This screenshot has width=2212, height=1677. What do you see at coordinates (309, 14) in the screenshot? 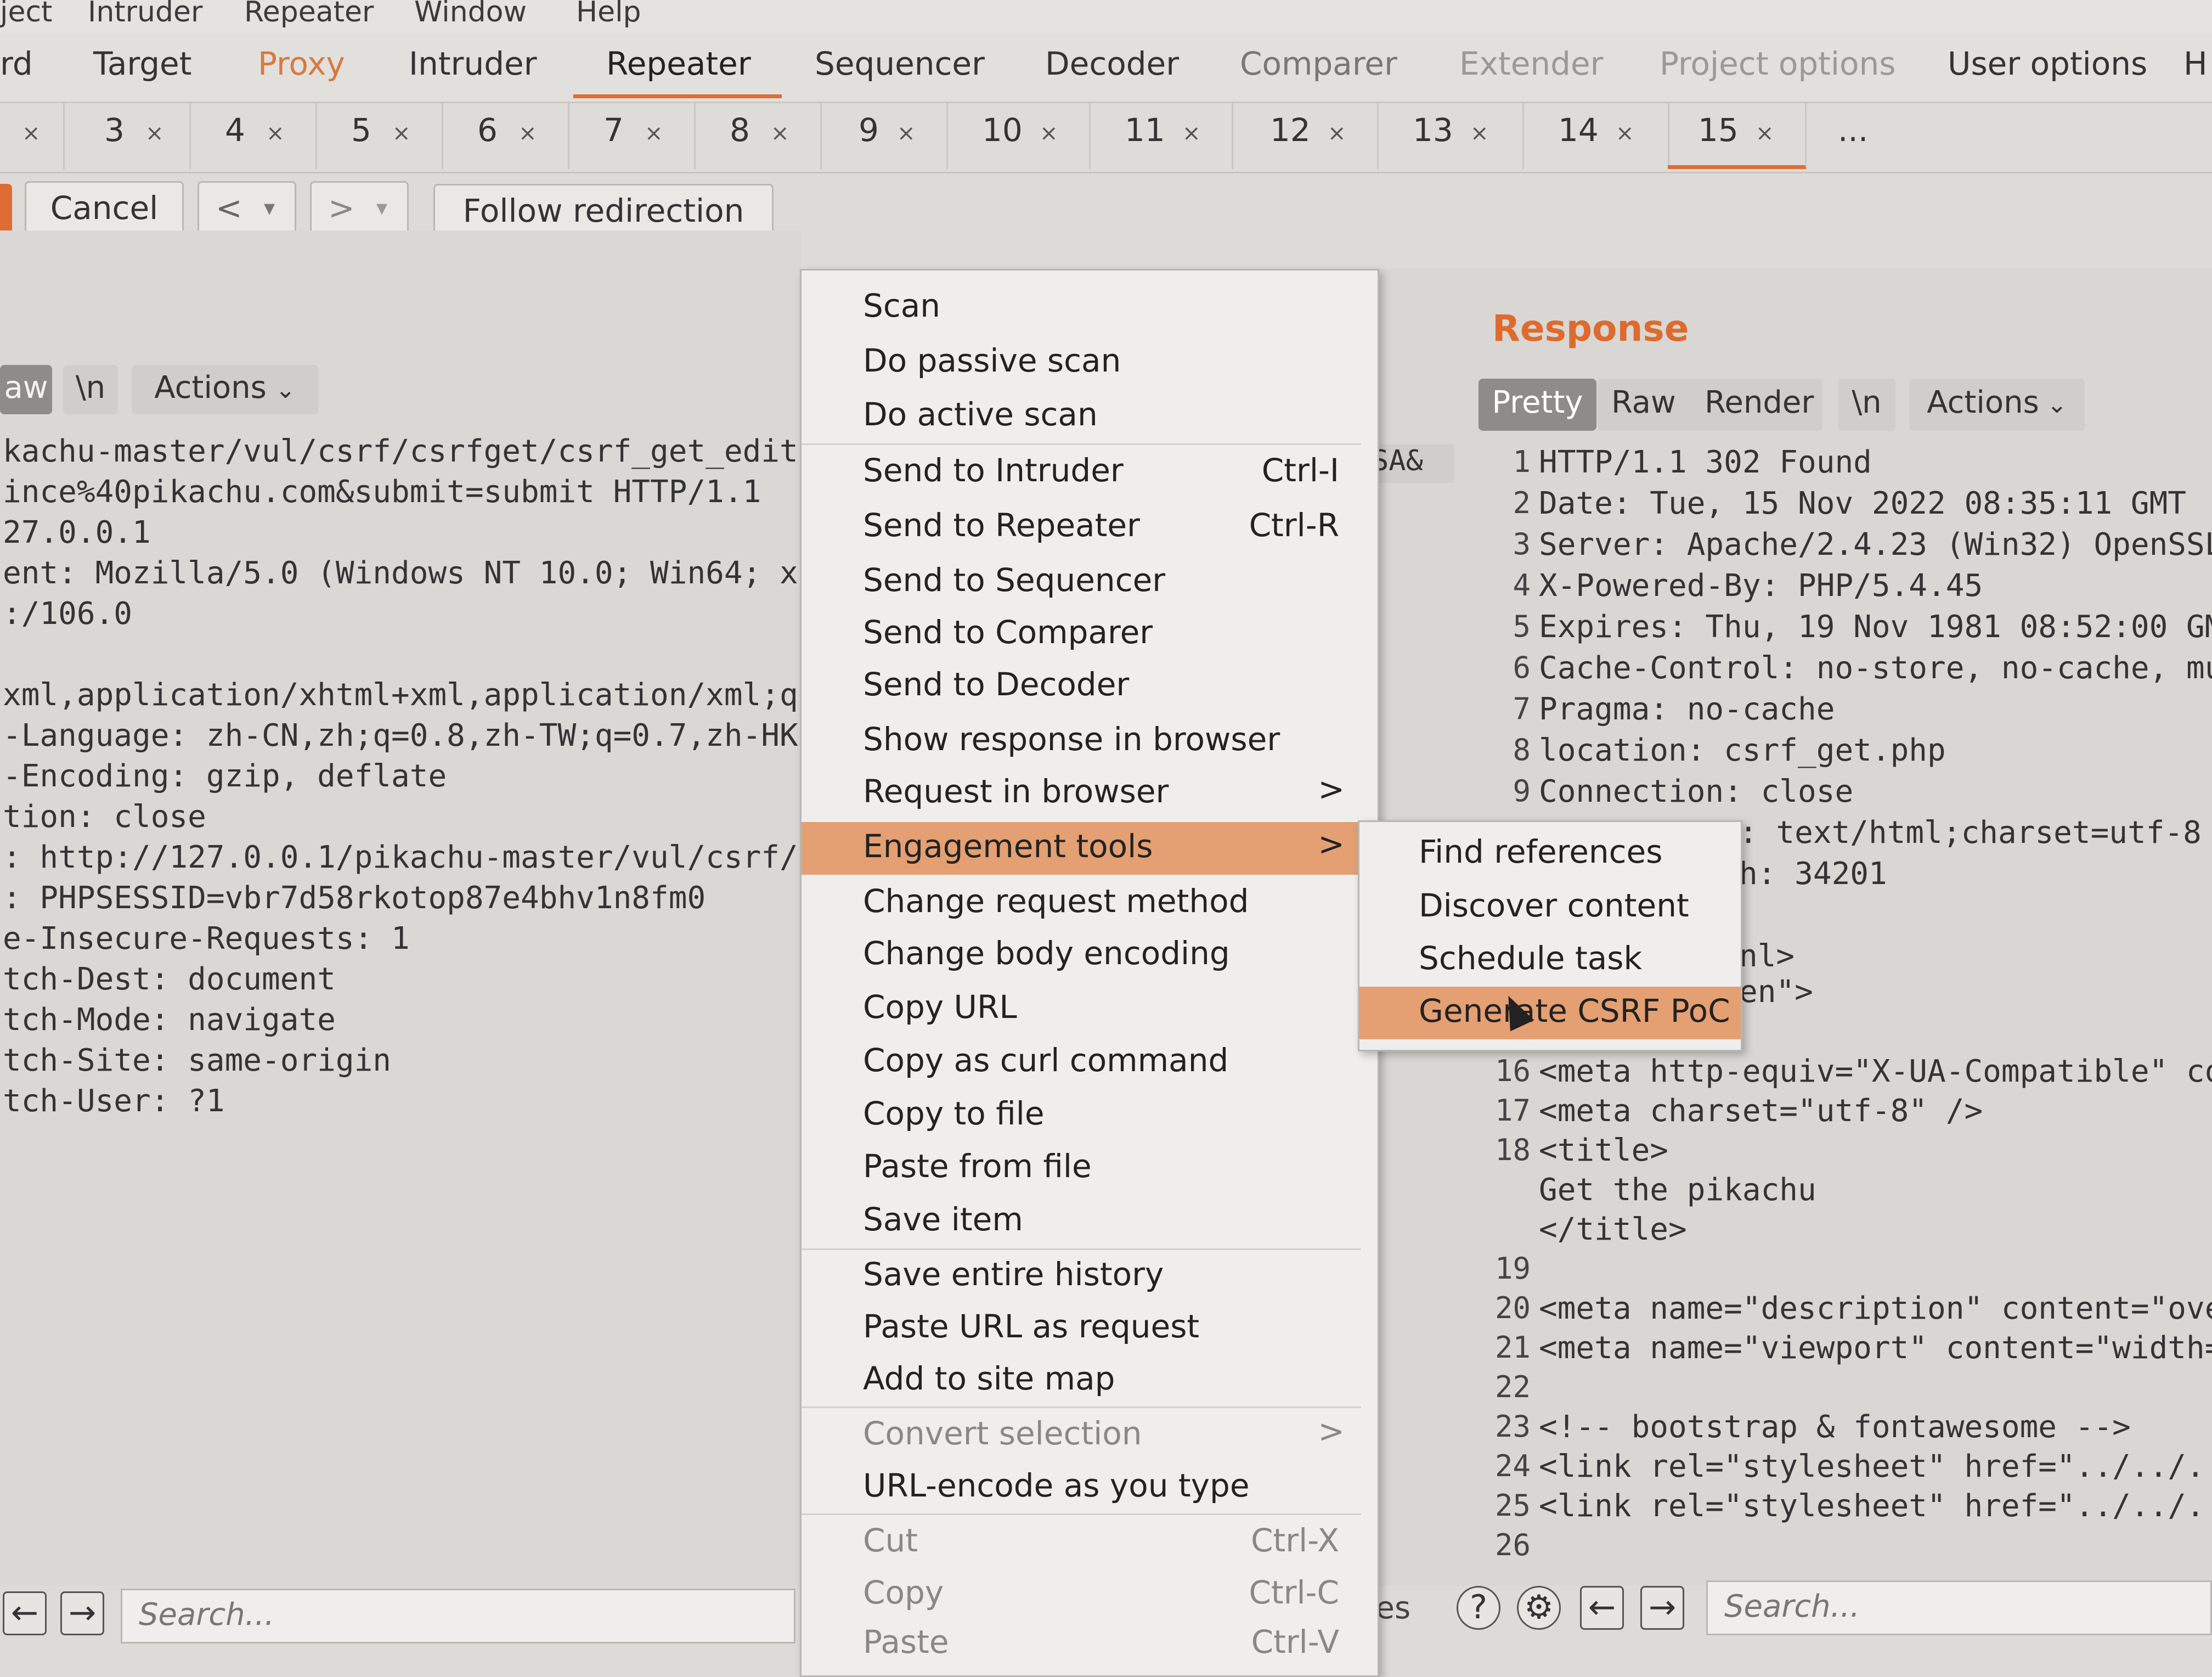
I see `menu-repeater: Repeater` at bounding box center [309, 14].